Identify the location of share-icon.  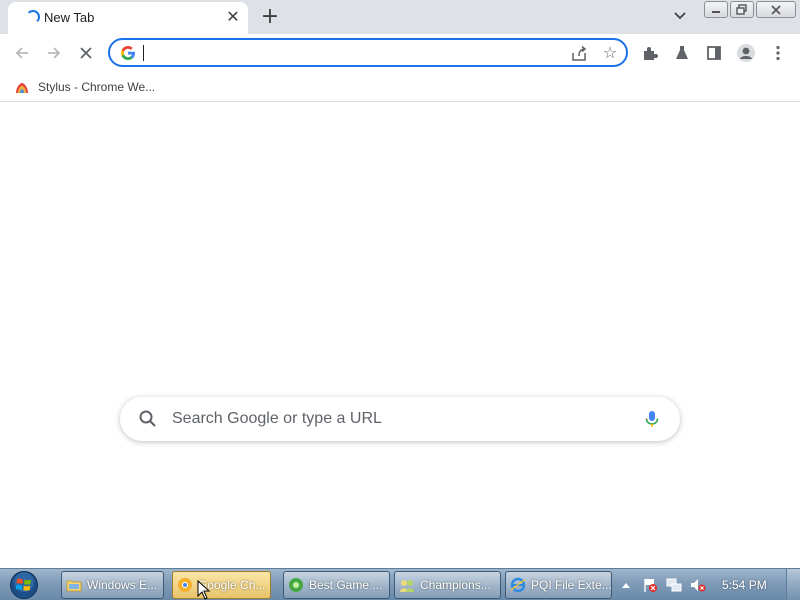
(579, 54).